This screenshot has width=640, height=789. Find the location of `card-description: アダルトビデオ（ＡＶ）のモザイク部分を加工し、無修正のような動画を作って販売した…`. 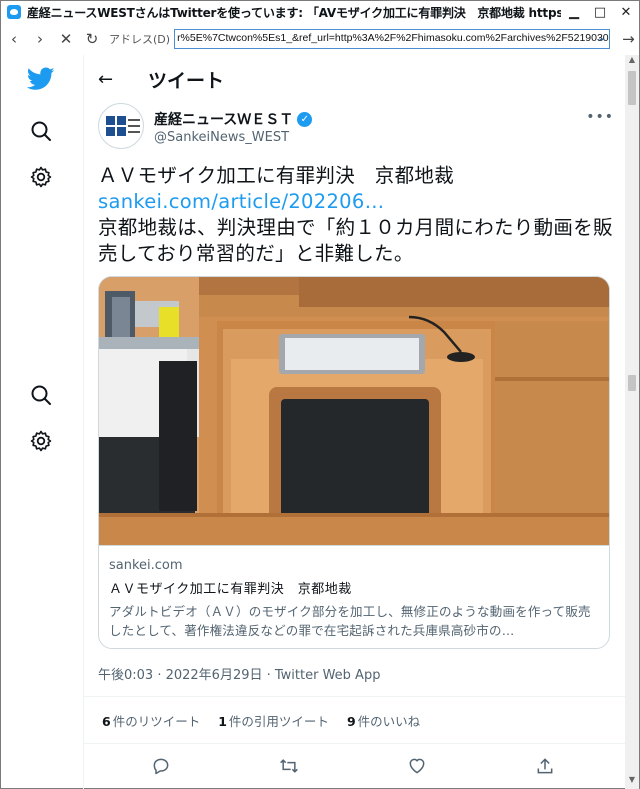

card-description: アダルトビデオ（ＡＶ）のモザイク部分を加工し、無修正のような動画を作って販売した… is located at coordinates (350, 621).